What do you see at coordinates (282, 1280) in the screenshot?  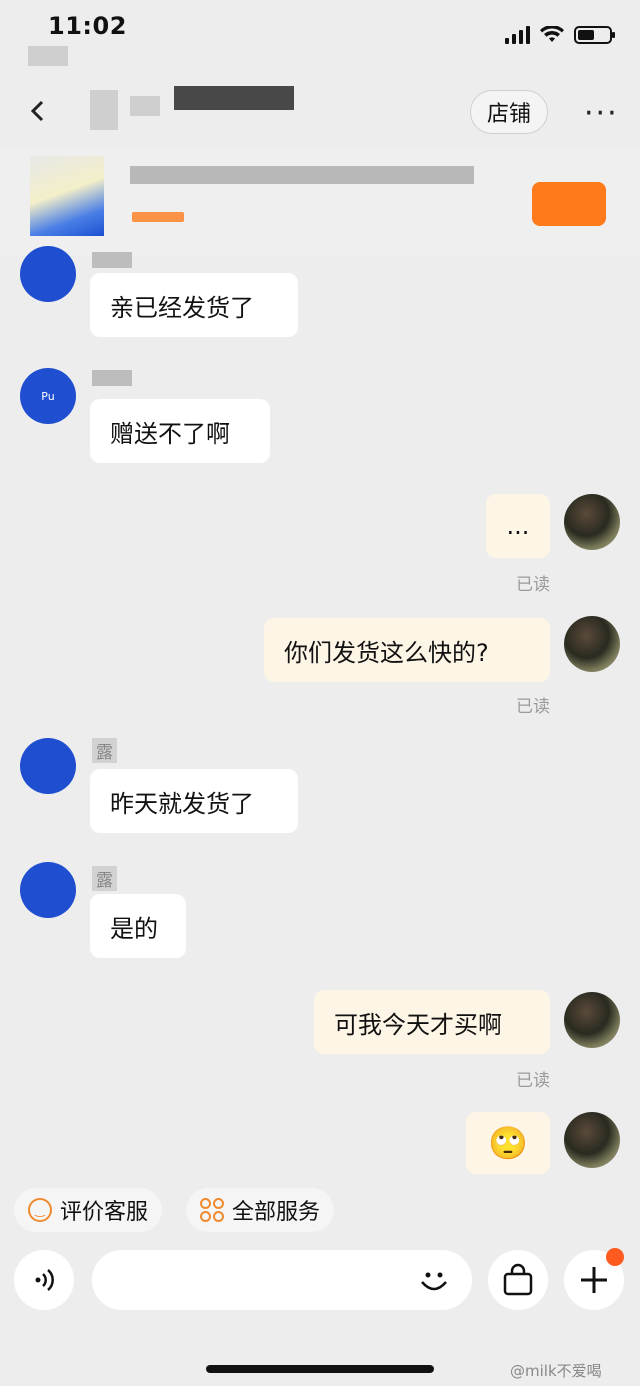 I see `message-input` at bounding box center [282, 1280].